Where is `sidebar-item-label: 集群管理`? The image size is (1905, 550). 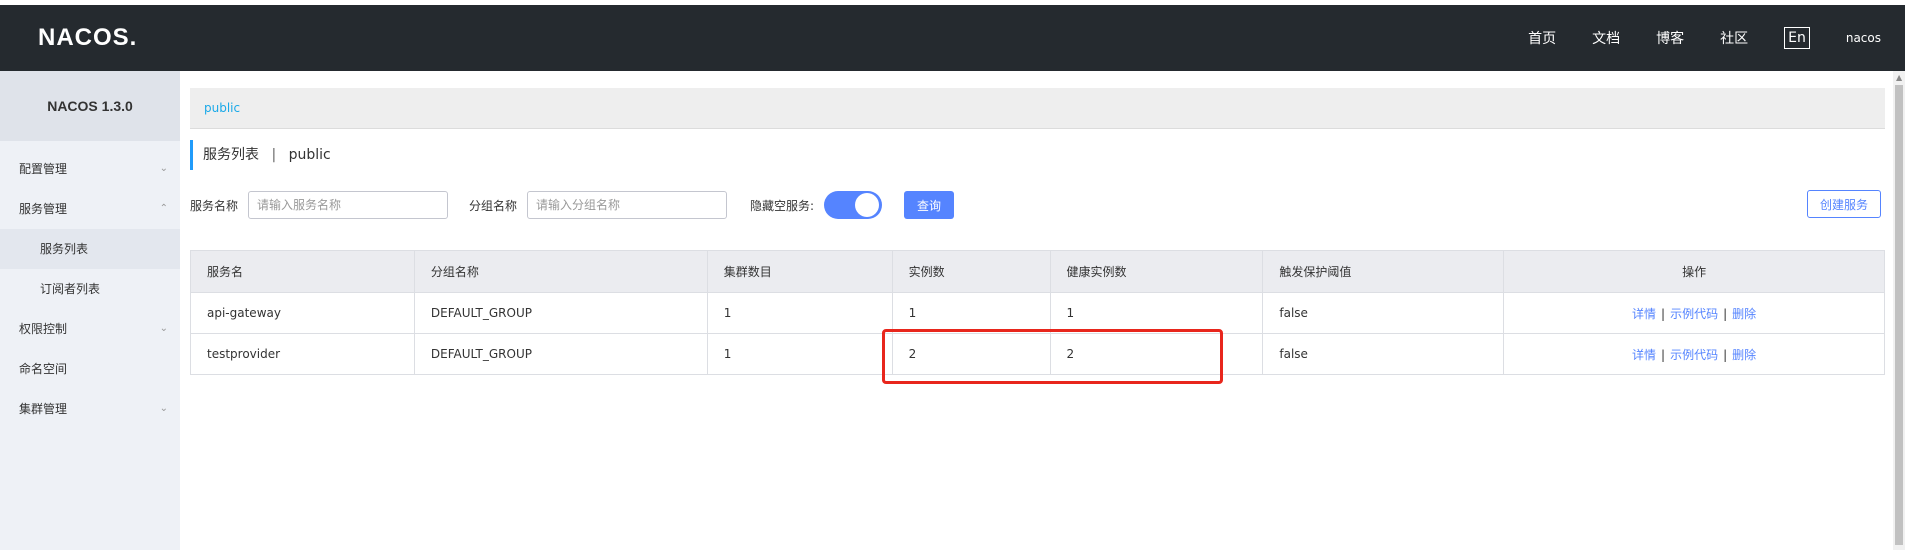 sidebar-item-label: 集群管理 is located at coordinates (43, 409).